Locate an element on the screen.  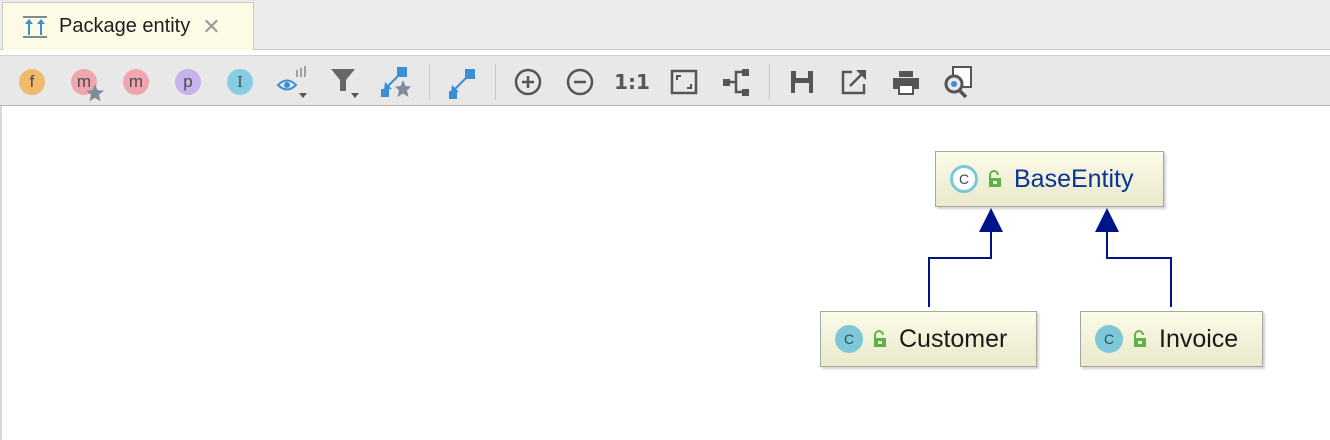
class-node-baseentity: C BaseEntity is located at coordinates (1049, 179).